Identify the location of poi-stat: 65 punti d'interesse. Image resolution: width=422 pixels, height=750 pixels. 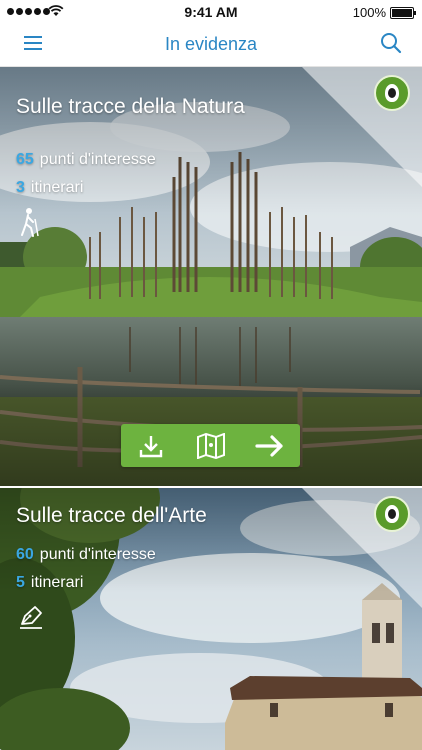
(86, 160).